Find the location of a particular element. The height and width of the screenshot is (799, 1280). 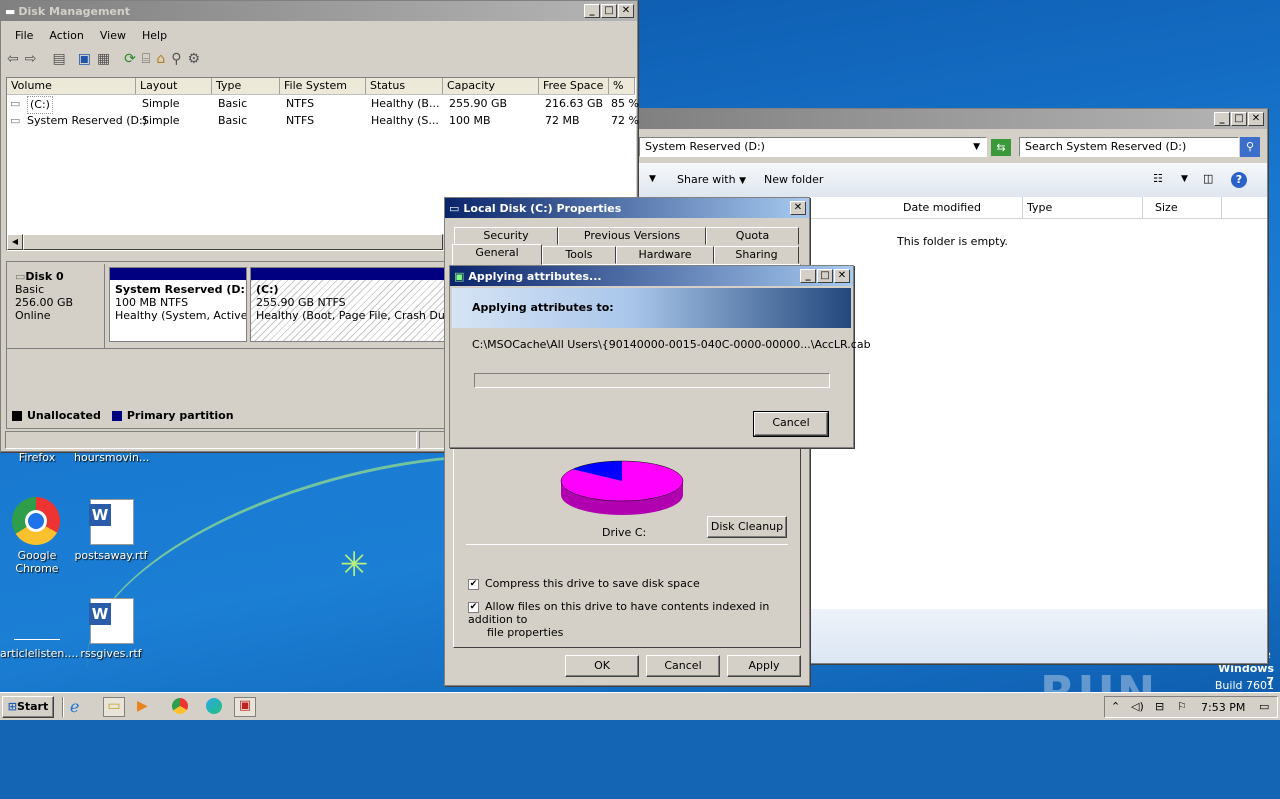

start-button: ⊞Start is located at coordinates (28, 707).